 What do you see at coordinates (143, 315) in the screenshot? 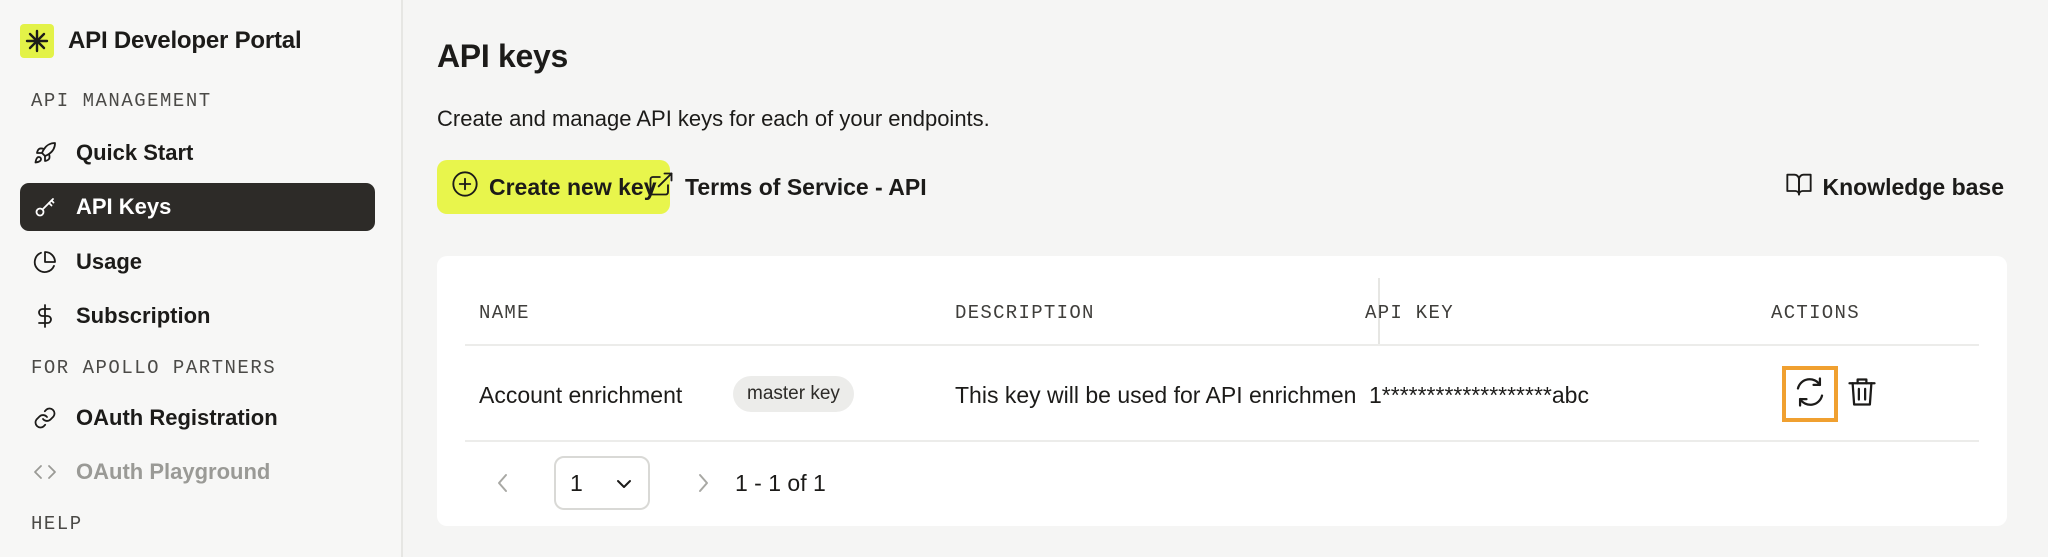
I see `sidebar-item-label: Subscription` at bounding box center [143, 315].